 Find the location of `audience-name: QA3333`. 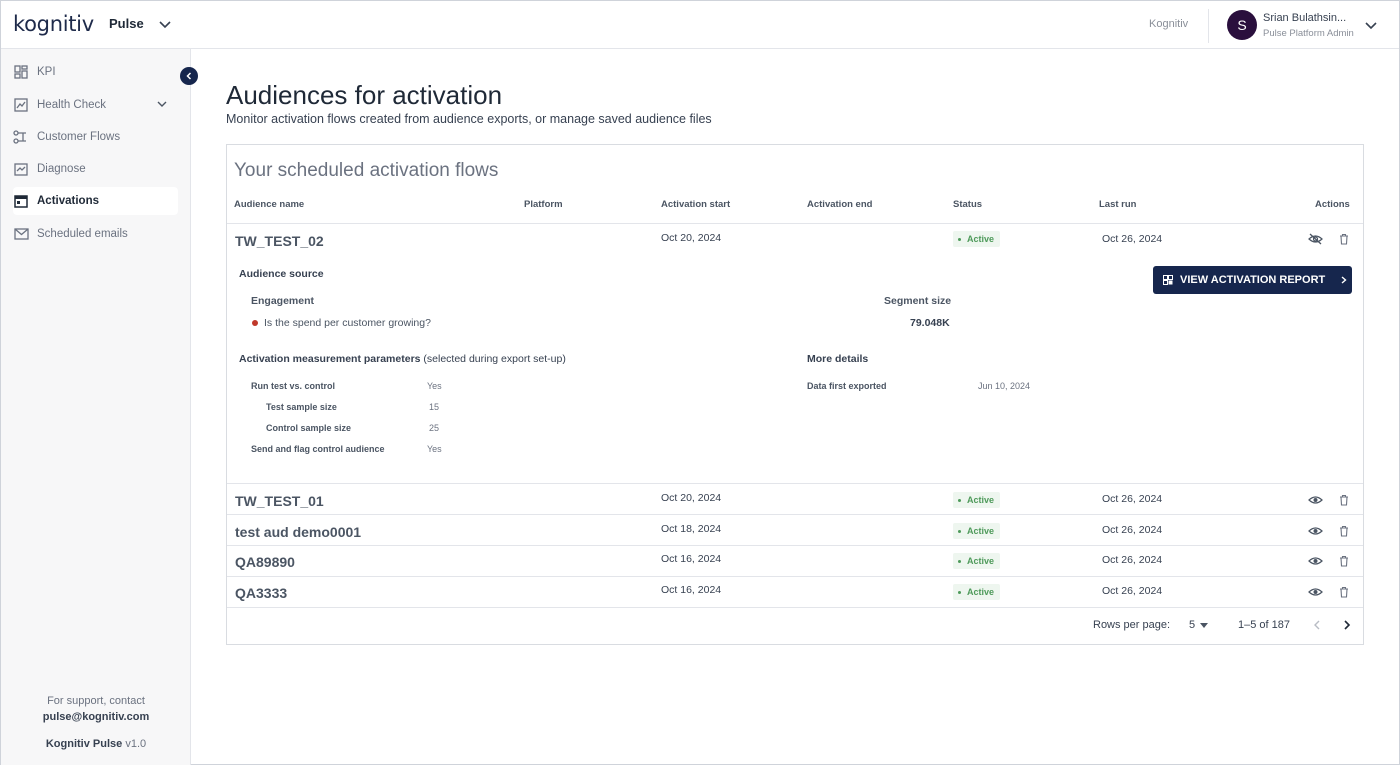

audience-name: QA3333 is located at coordinates (261, 593).